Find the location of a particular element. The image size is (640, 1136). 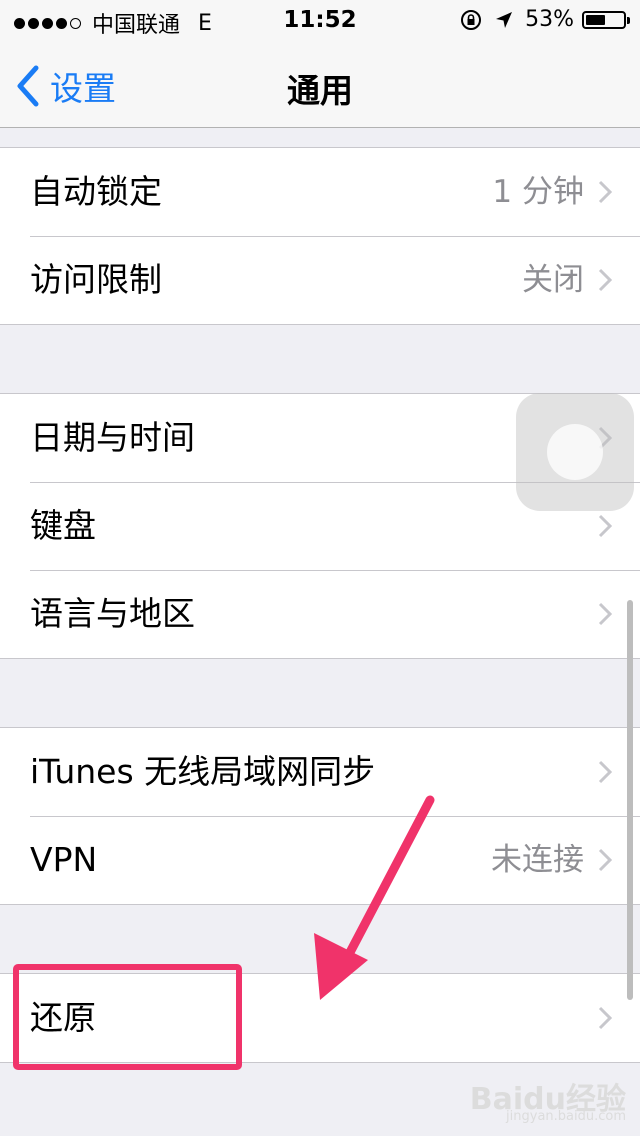

watermark-url: jingyan.baidu.com is located at coordinates (566, 1116).